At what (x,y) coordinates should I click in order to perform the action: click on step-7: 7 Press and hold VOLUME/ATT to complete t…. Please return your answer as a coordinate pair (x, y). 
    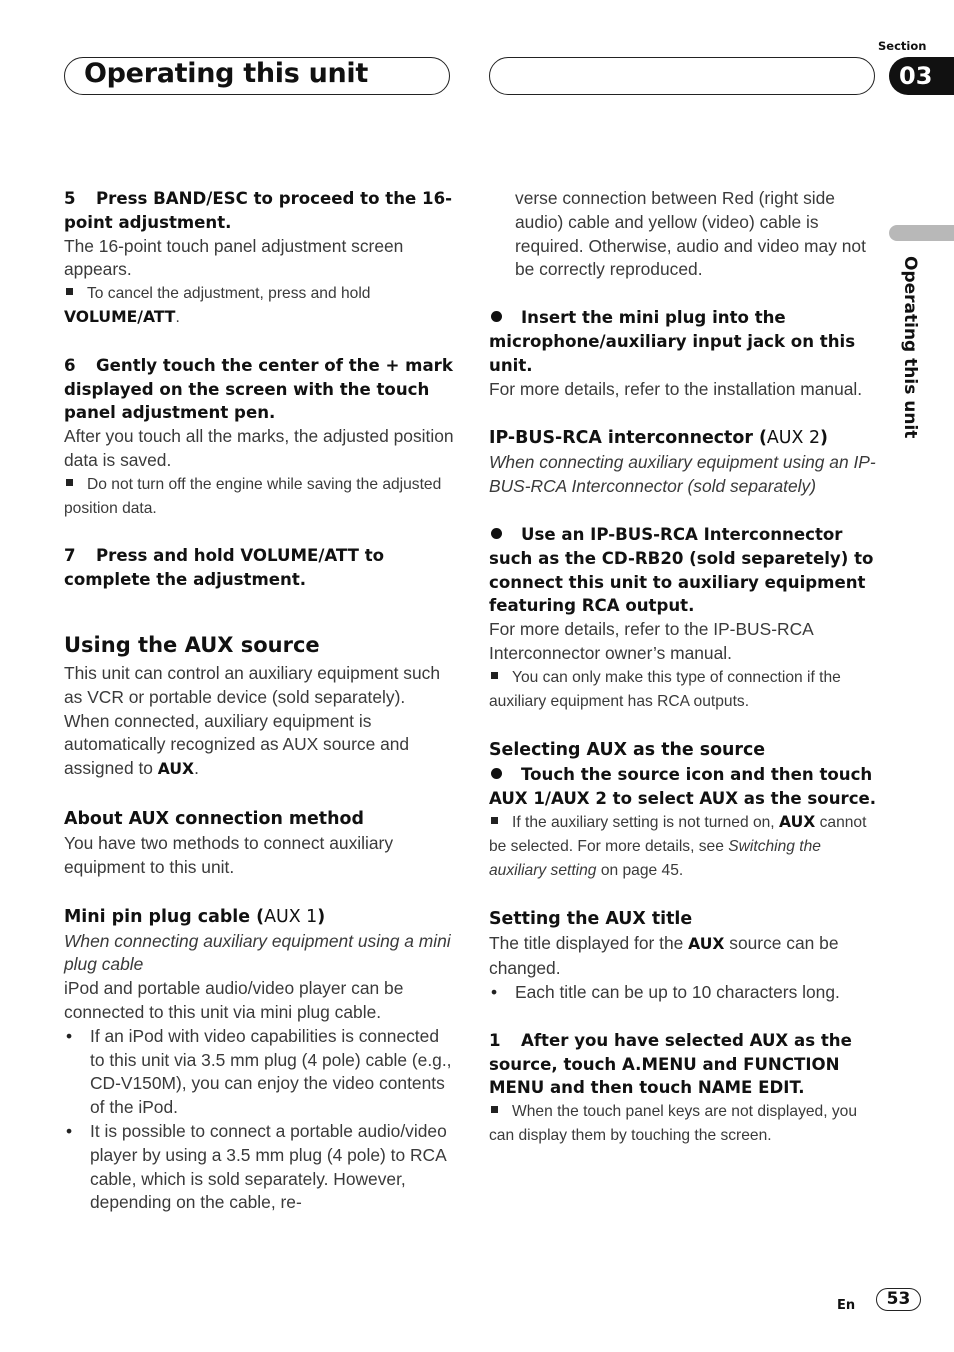
    Looking at the image, I should click on (224, 568).